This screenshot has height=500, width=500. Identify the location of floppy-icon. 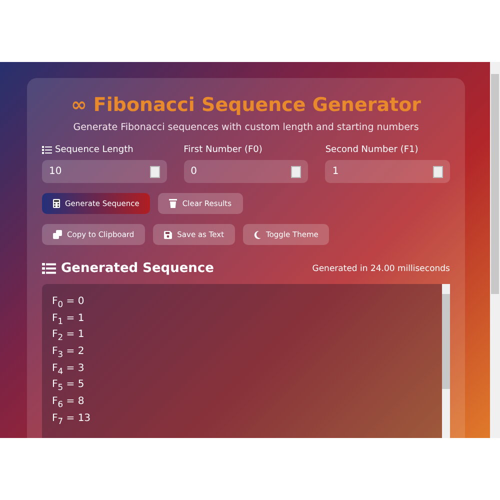
(168, 234).